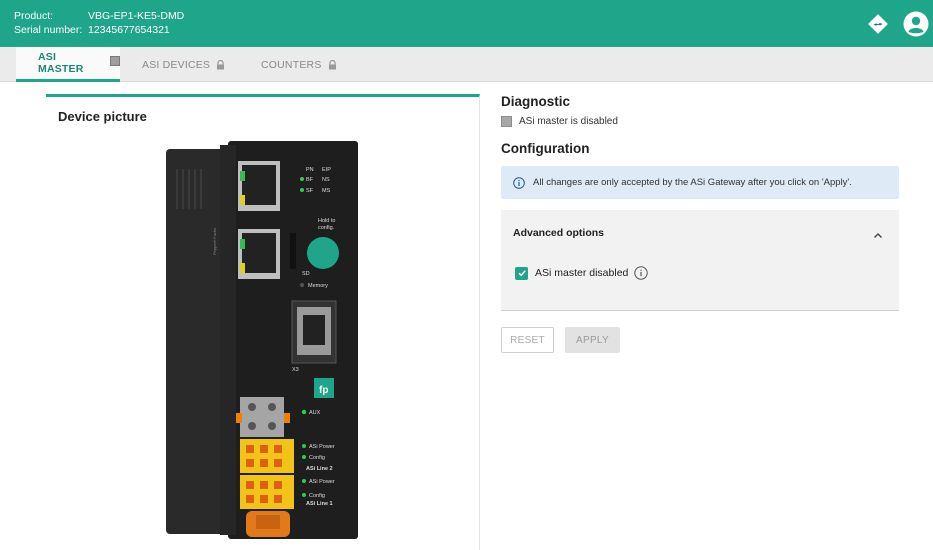 The image size is (933, 550). What do you see at coordinates (306, 274) in the screenshot?
I see `led-label-sd: SD` at bounding box center [306, 274].